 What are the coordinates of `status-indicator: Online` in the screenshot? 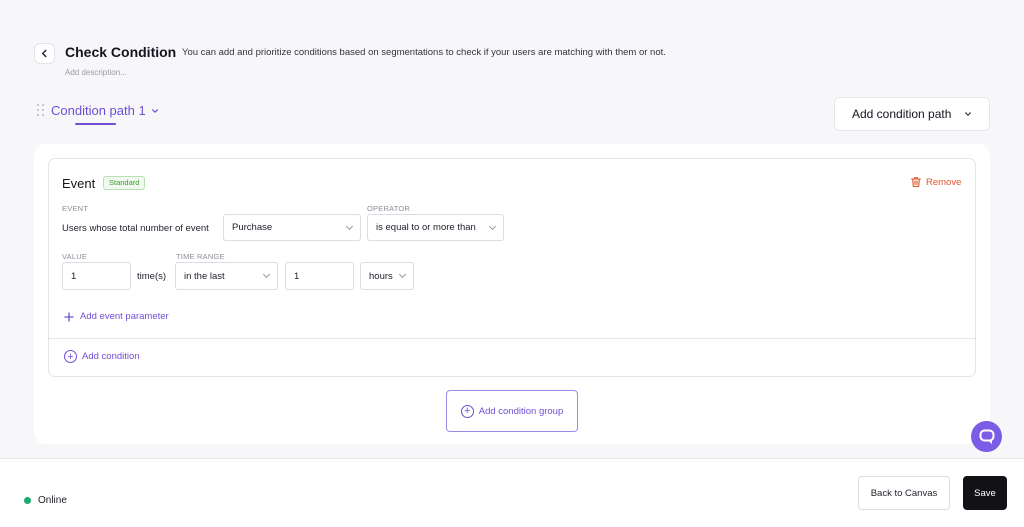 It's located at (45, 500).